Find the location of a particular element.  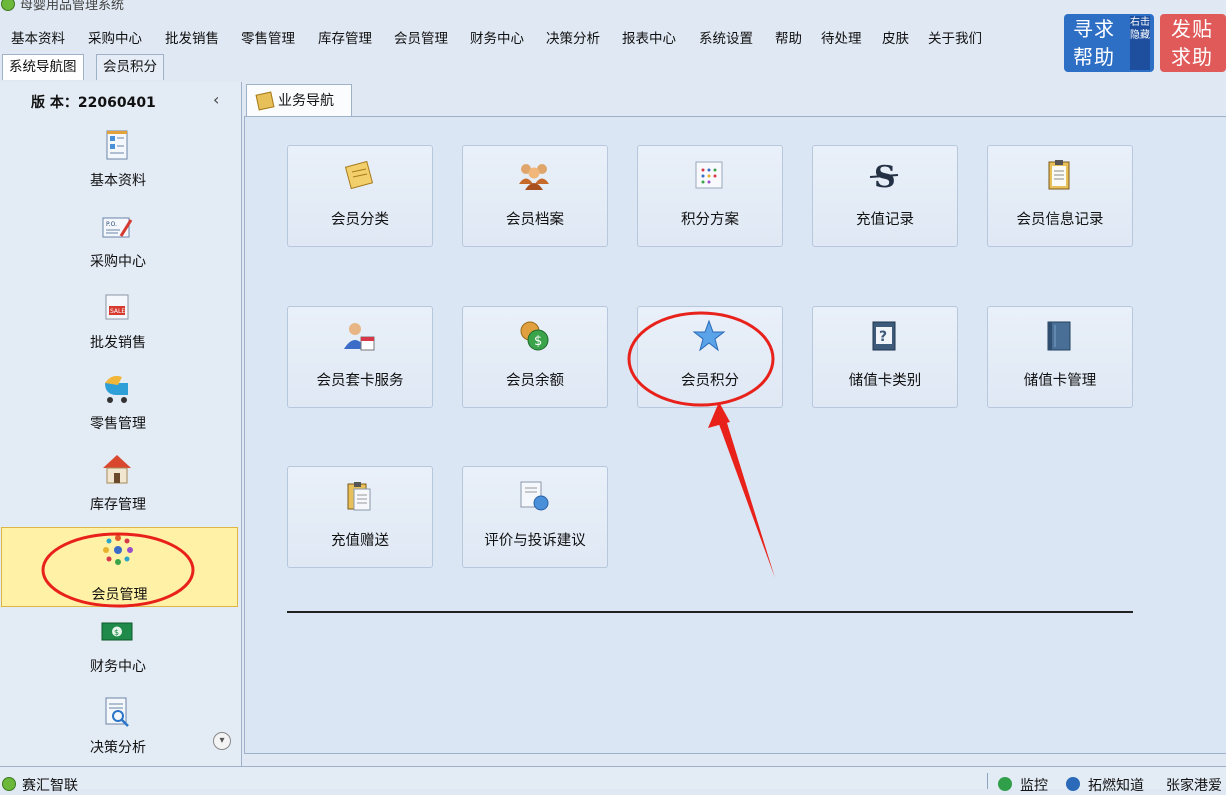

sidebar-label-members: 会员管理 is located at coordinates (119, 595).